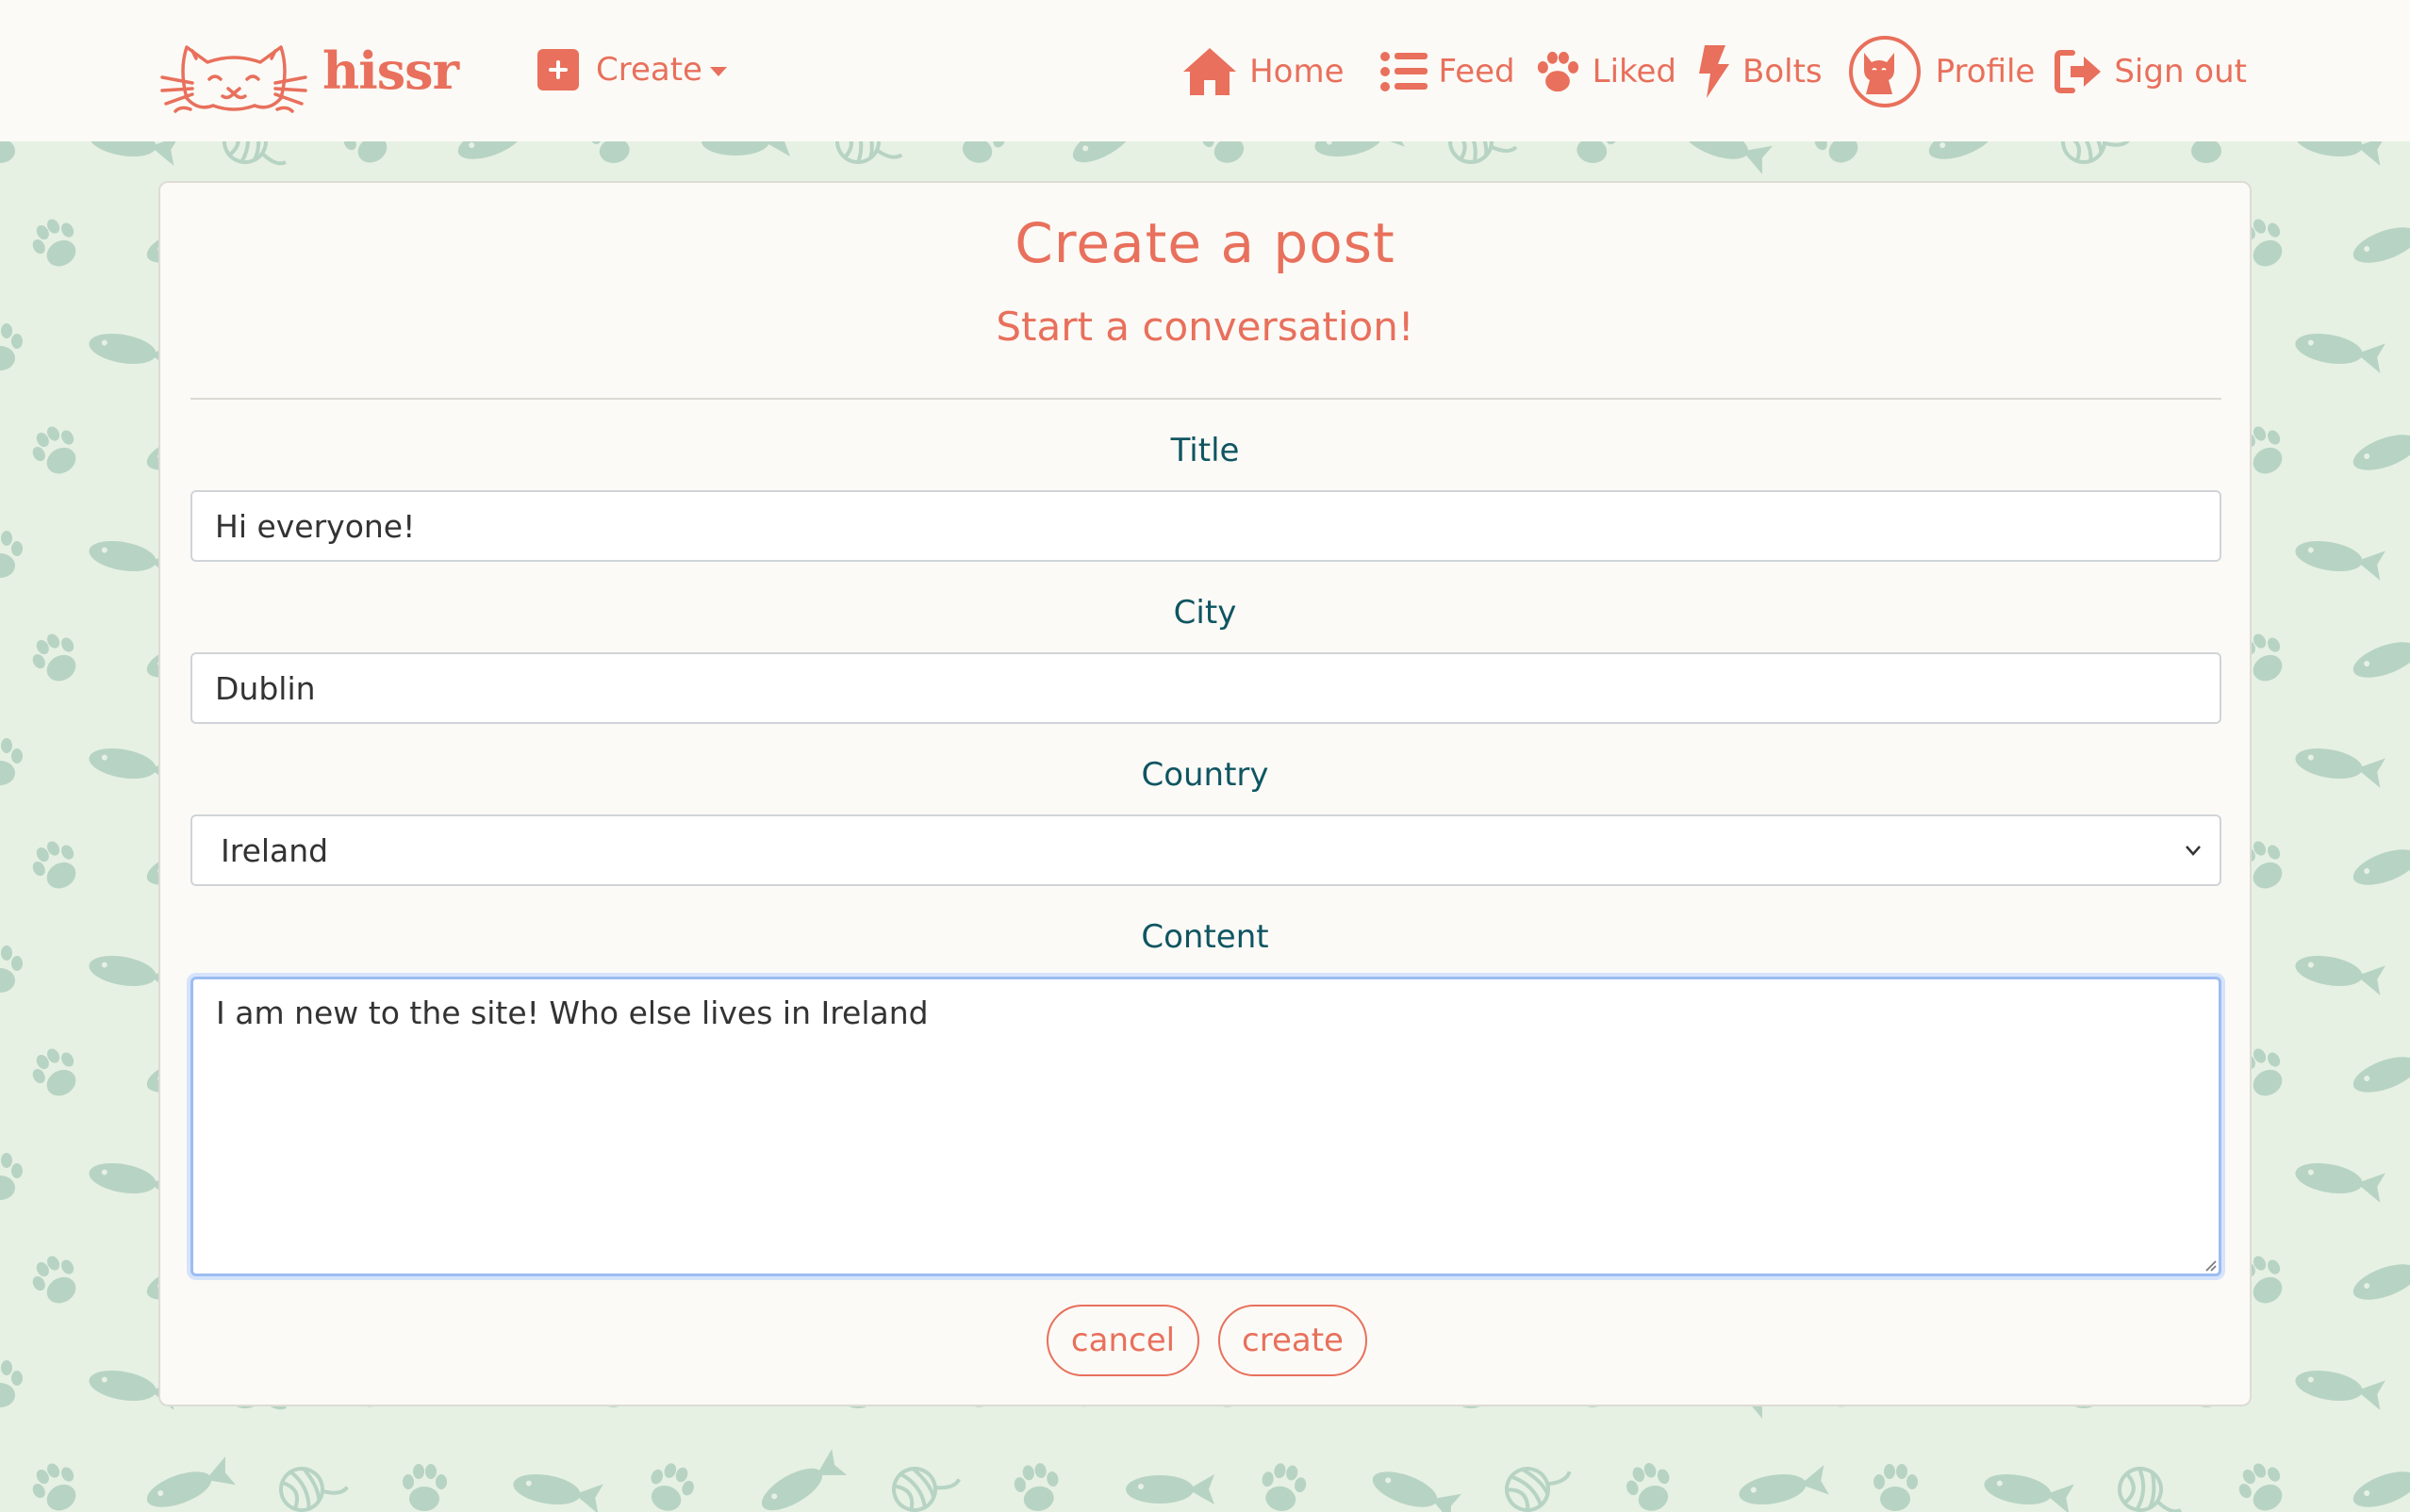  I want to click on nav-profile: Profile, so click(1942, 71).